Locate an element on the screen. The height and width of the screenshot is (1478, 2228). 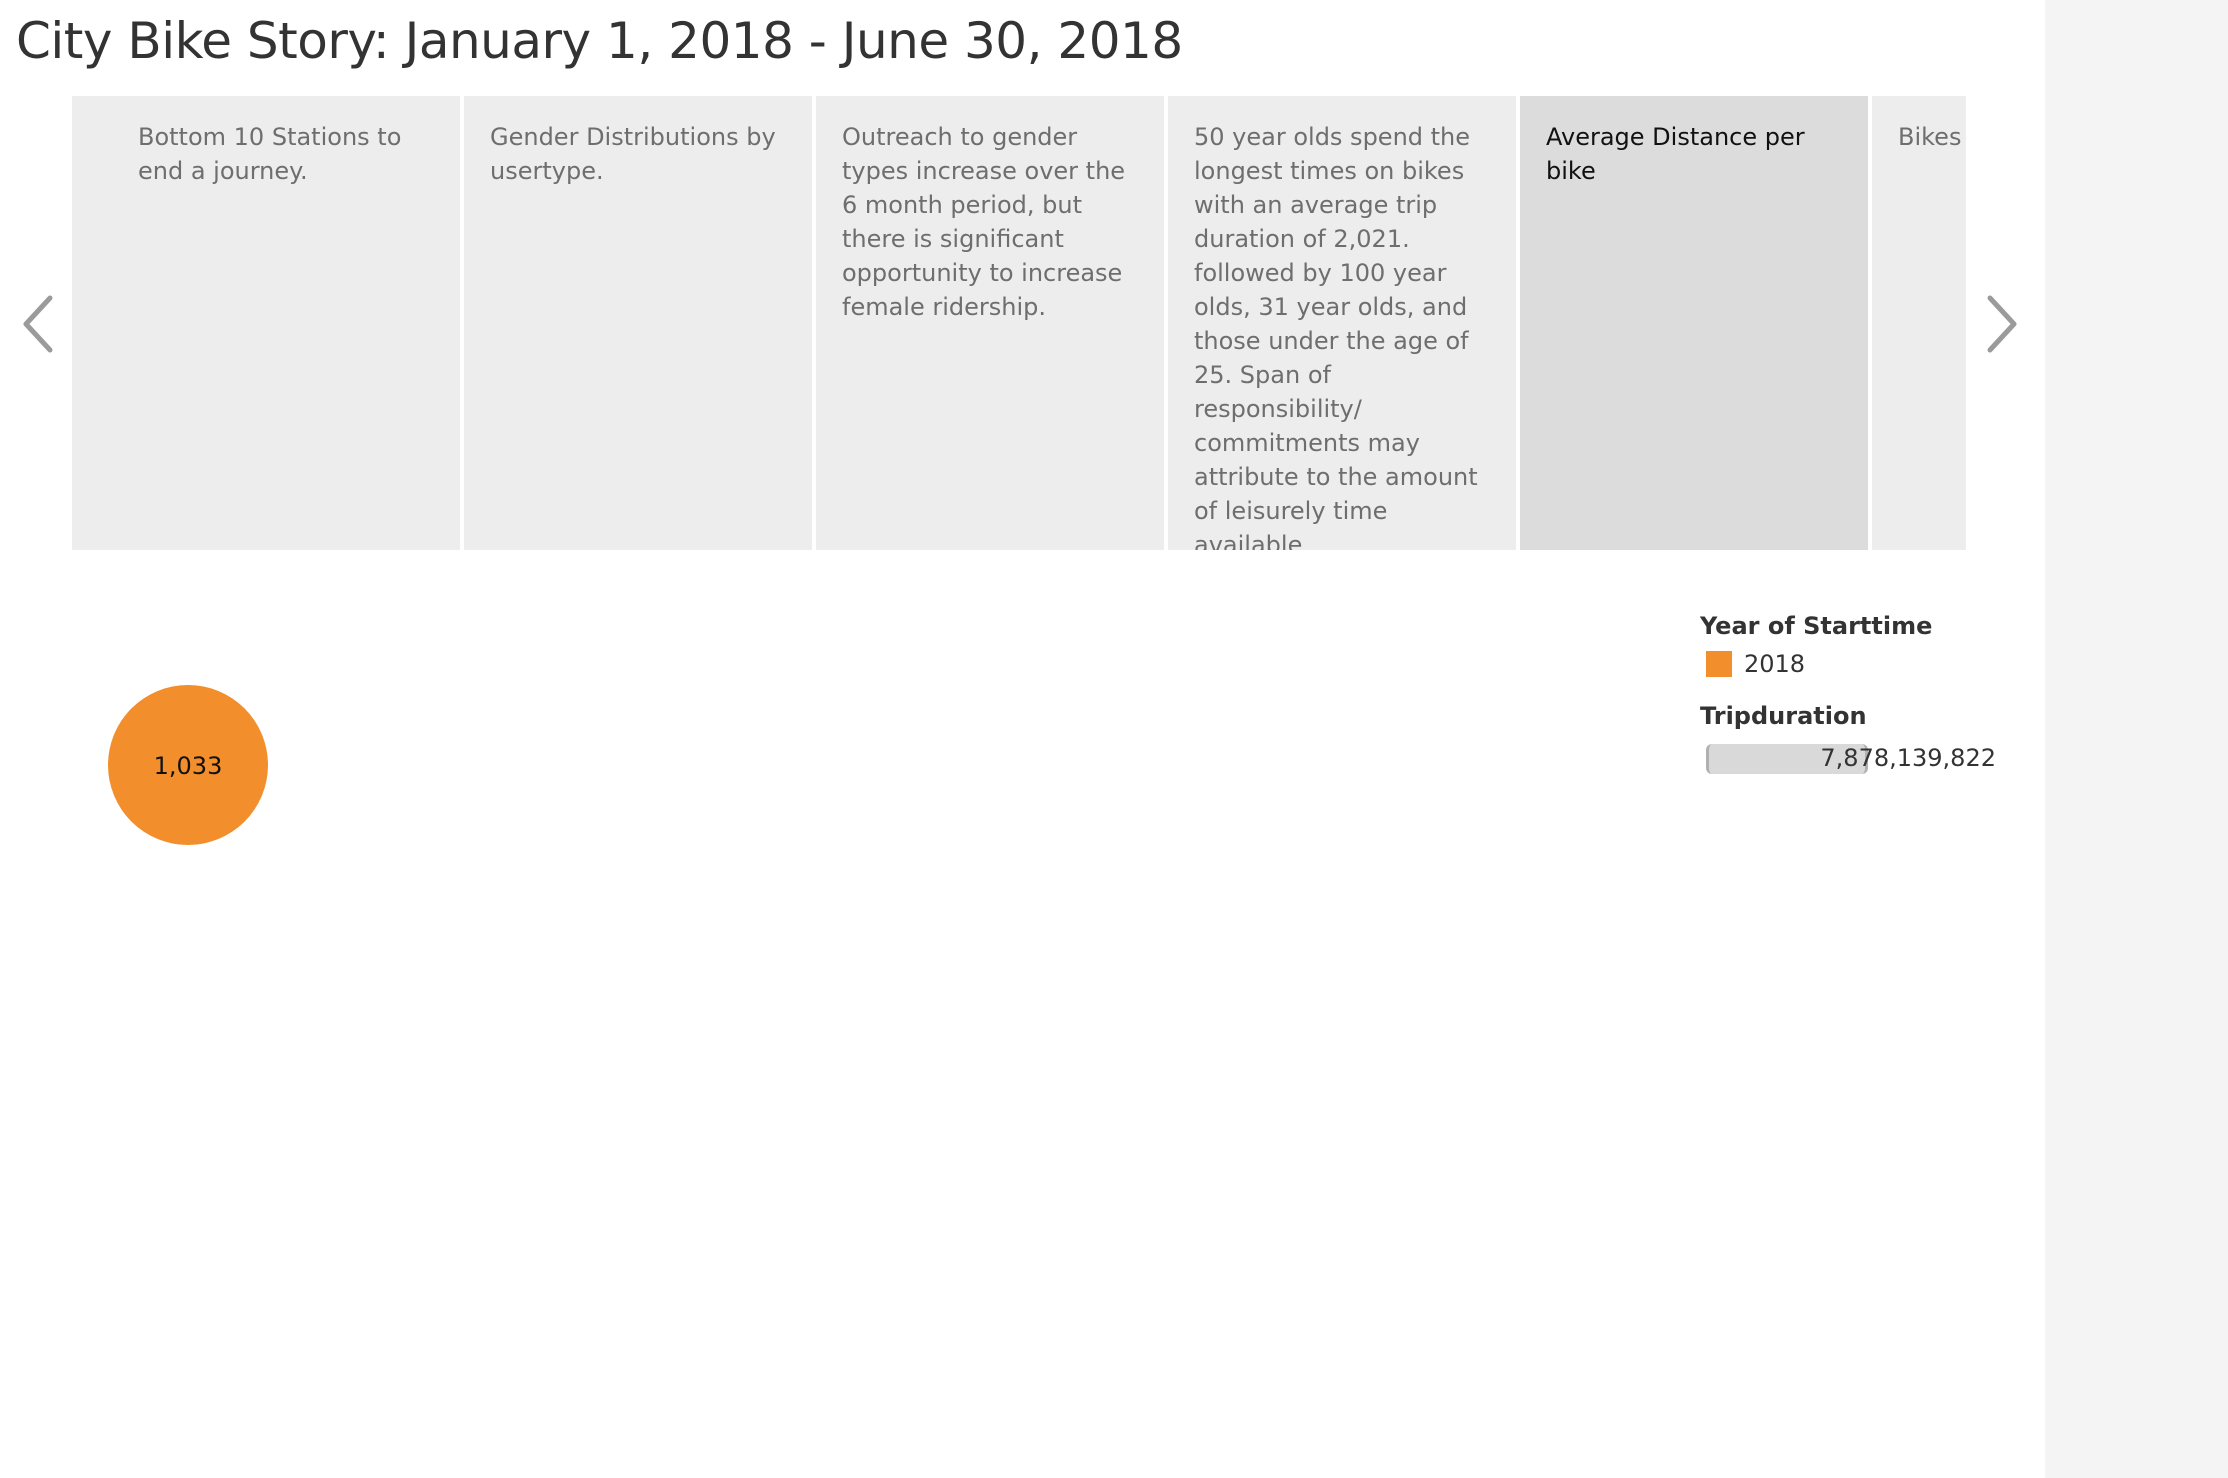
chevron-right-icon is located at coordinates (2002, 324).